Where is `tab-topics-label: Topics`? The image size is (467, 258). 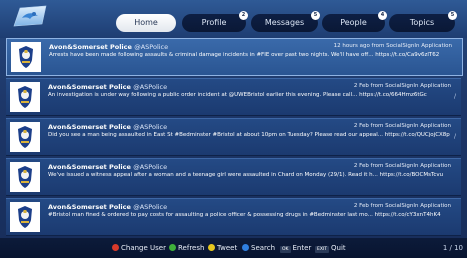 tab-topics-label: Topics is located at coordinates (422, 22).